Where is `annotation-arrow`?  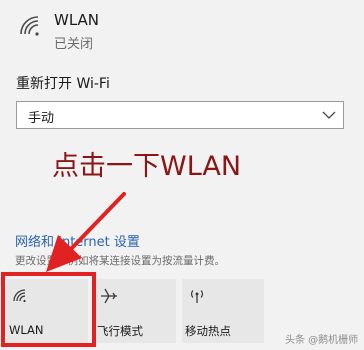
annotation-arrow is located at coordinates (86, 232).